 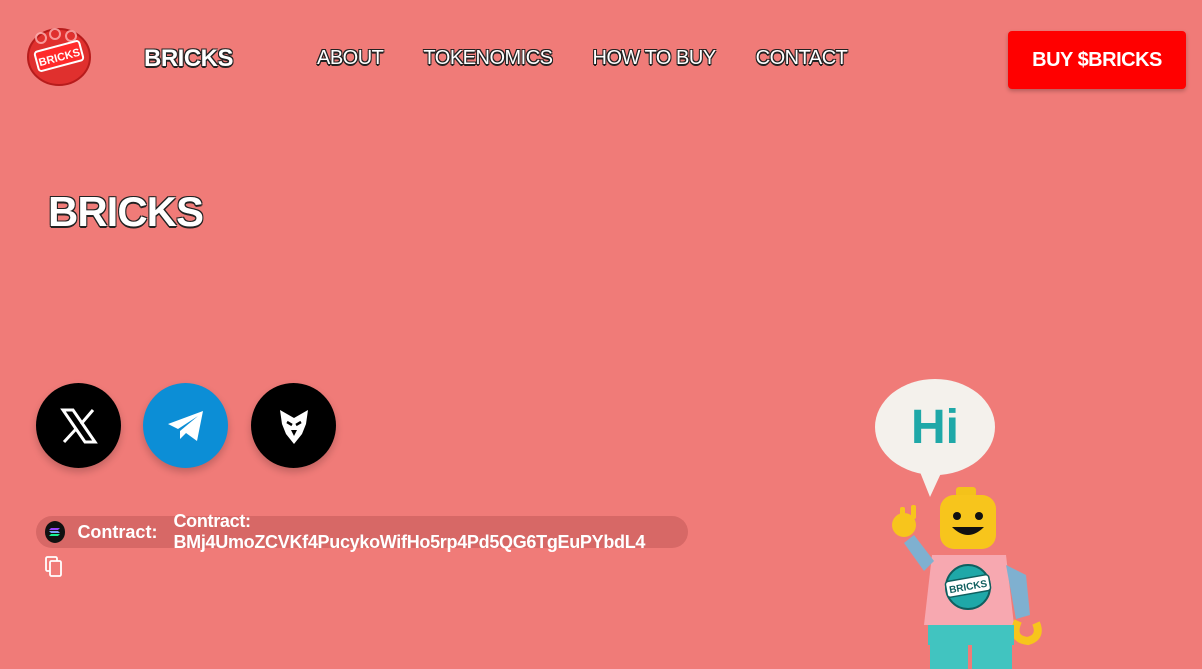 I want to click on telegram-icon, so click(x=185, y=425).